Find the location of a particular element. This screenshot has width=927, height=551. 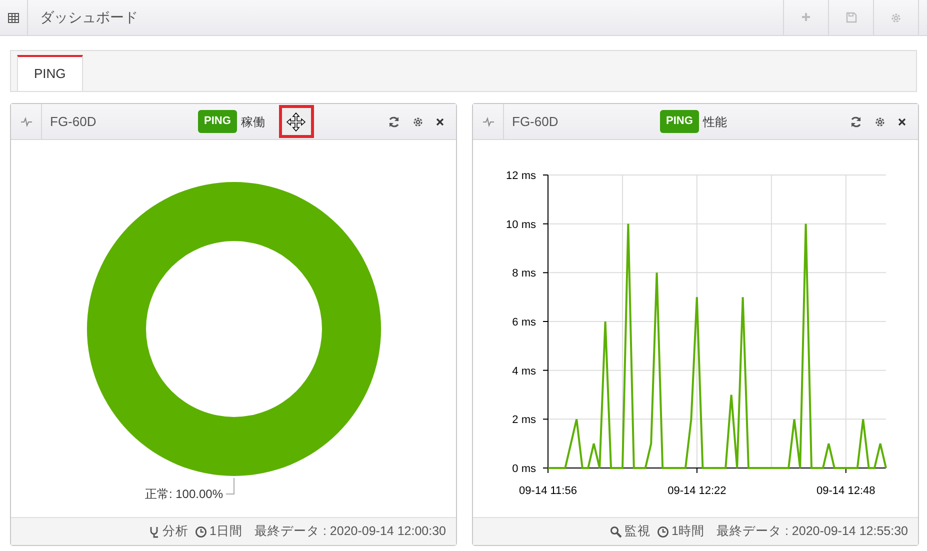

y-tick-label: 10 ms is located at coordinates (521, 224).